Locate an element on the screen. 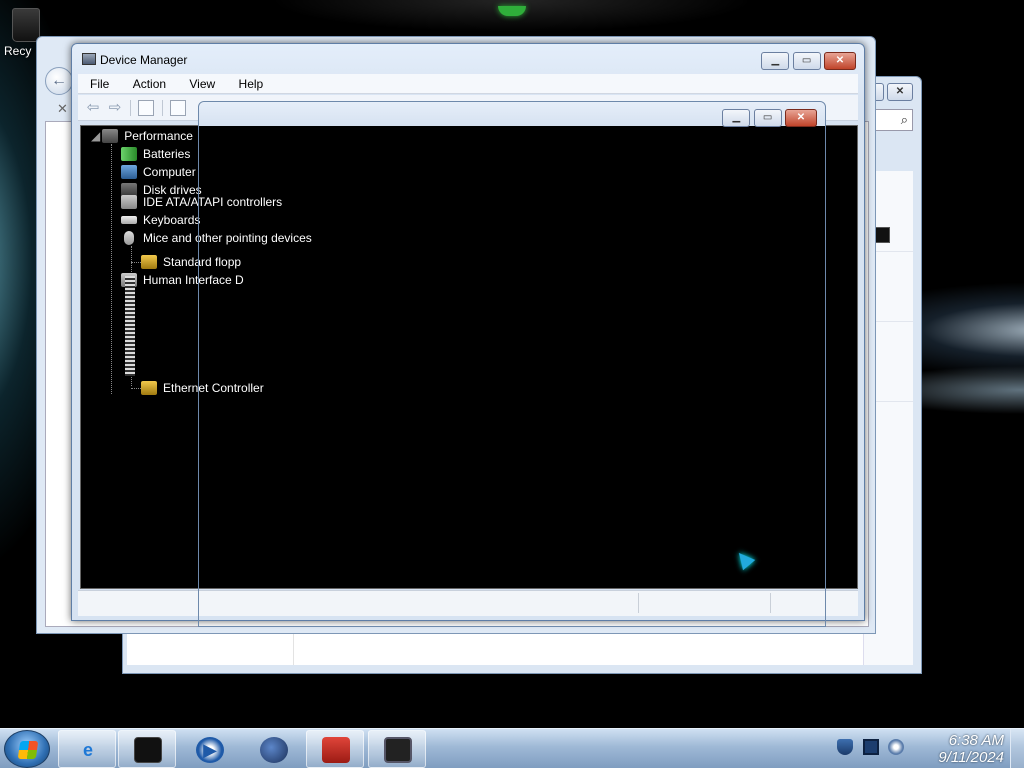  windows-logo-icon is located at coordinates (28, 750).